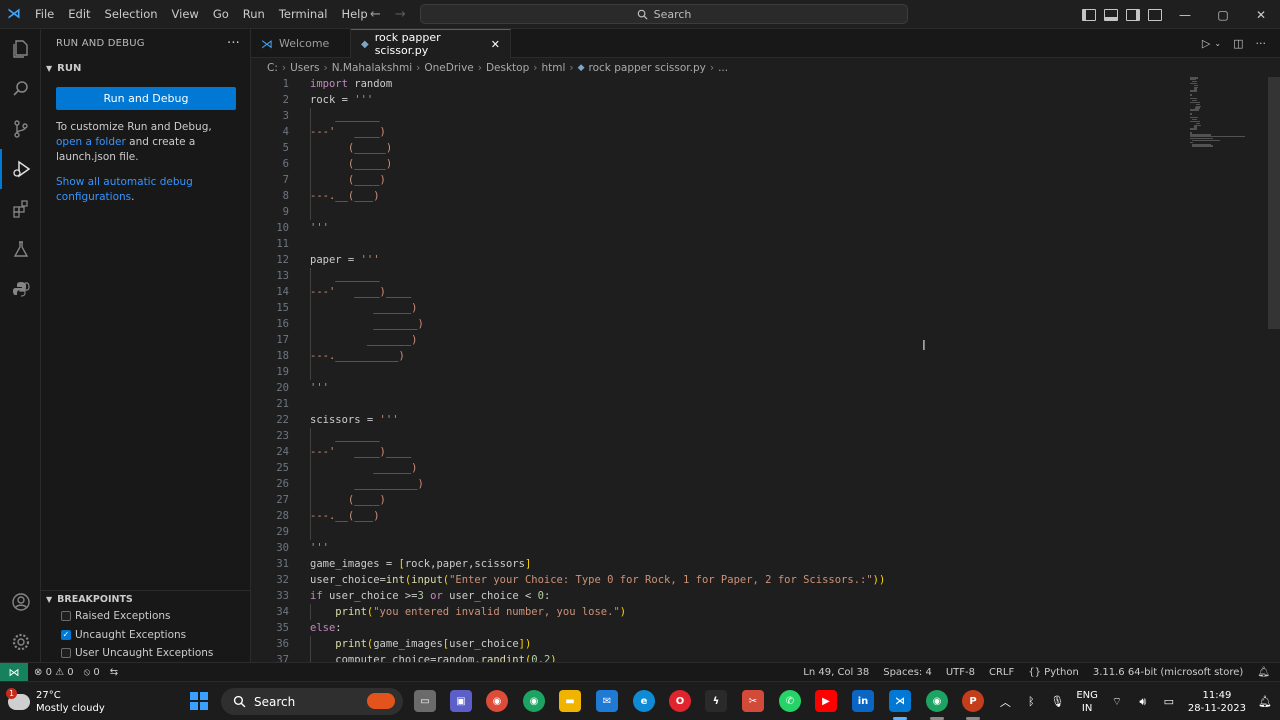 This screenshot has height=720, width=1280. Describe the element at coordinates (1217, 702) in the screenshot. I see `clock: 11:49 28-11-2023` at that location.